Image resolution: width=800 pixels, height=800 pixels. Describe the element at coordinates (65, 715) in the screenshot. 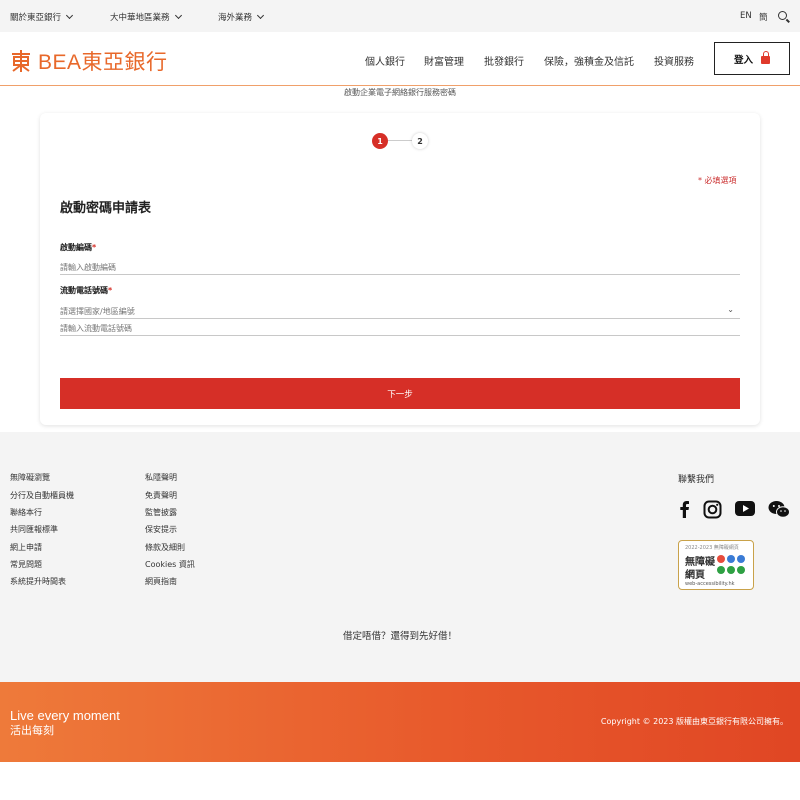

I see `tagline-english: Live every moment` at that location.